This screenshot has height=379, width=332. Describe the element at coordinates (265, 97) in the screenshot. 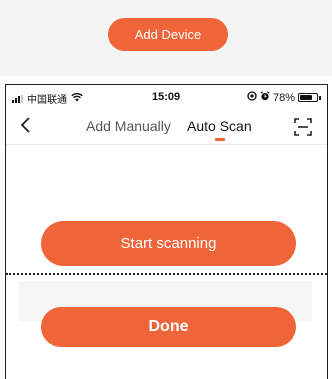

I see `alarm-icon` at that location.